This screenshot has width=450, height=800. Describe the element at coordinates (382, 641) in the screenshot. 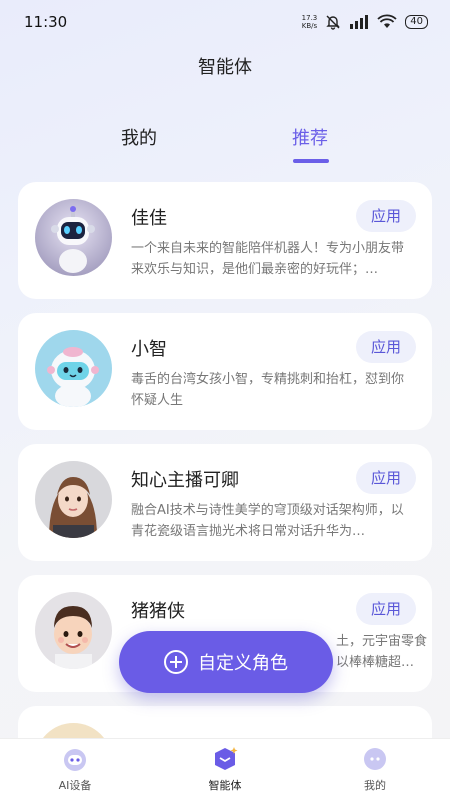

I see `agent-description-line-1: 土，元宇宙零食` at that location.